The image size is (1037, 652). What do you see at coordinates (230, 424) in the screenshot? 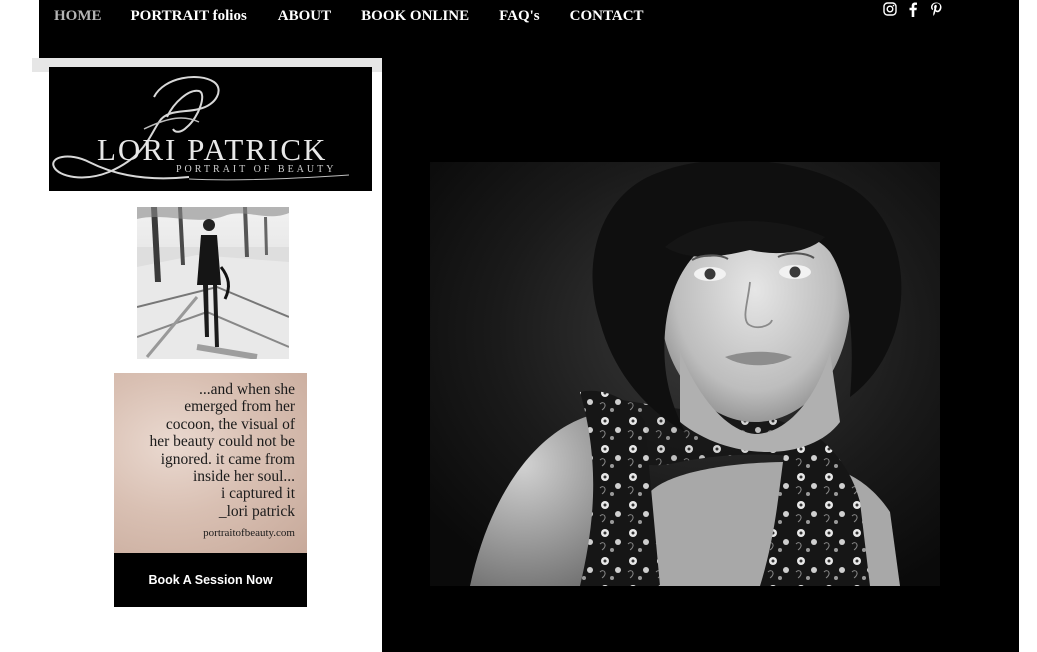
I see `quote-line: cocoon, the visual of` at bounding box center [230, 424].